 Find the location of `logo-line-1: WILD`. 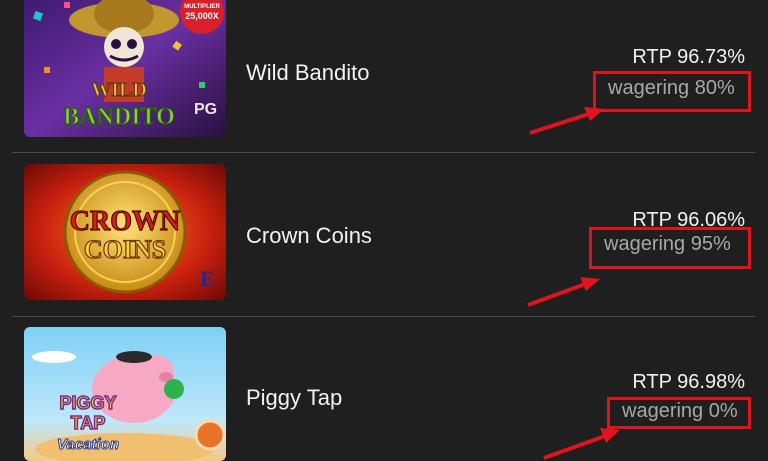

logo-line-1: WILD is located at coordinates (119, 90).